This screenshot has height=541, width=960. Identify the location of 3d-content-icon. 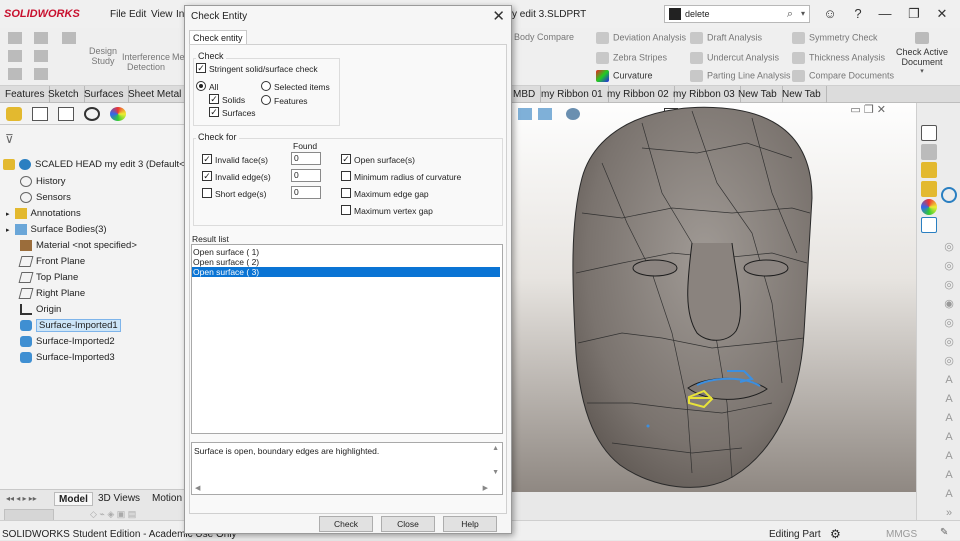
(929, 152).